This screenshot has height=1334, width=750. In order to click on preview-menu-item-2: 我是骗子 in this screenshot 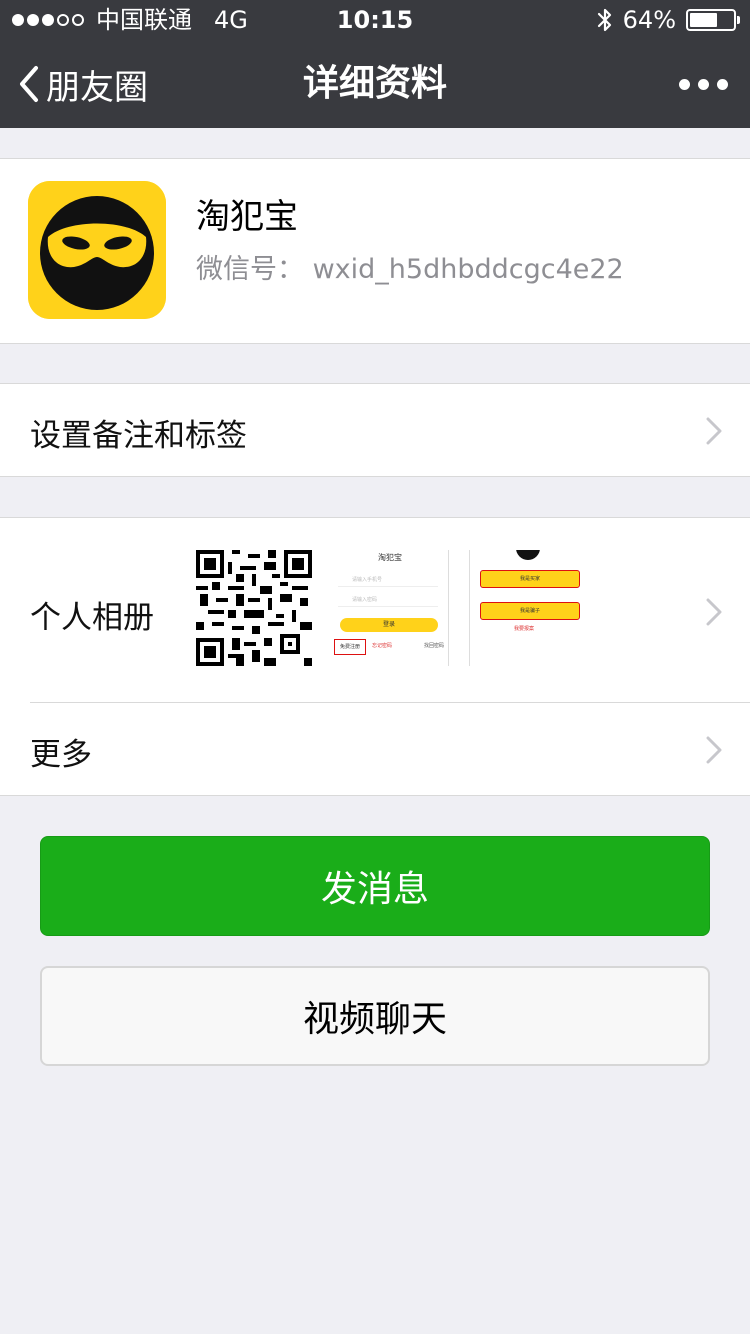, I will do `click(529, 611)`.